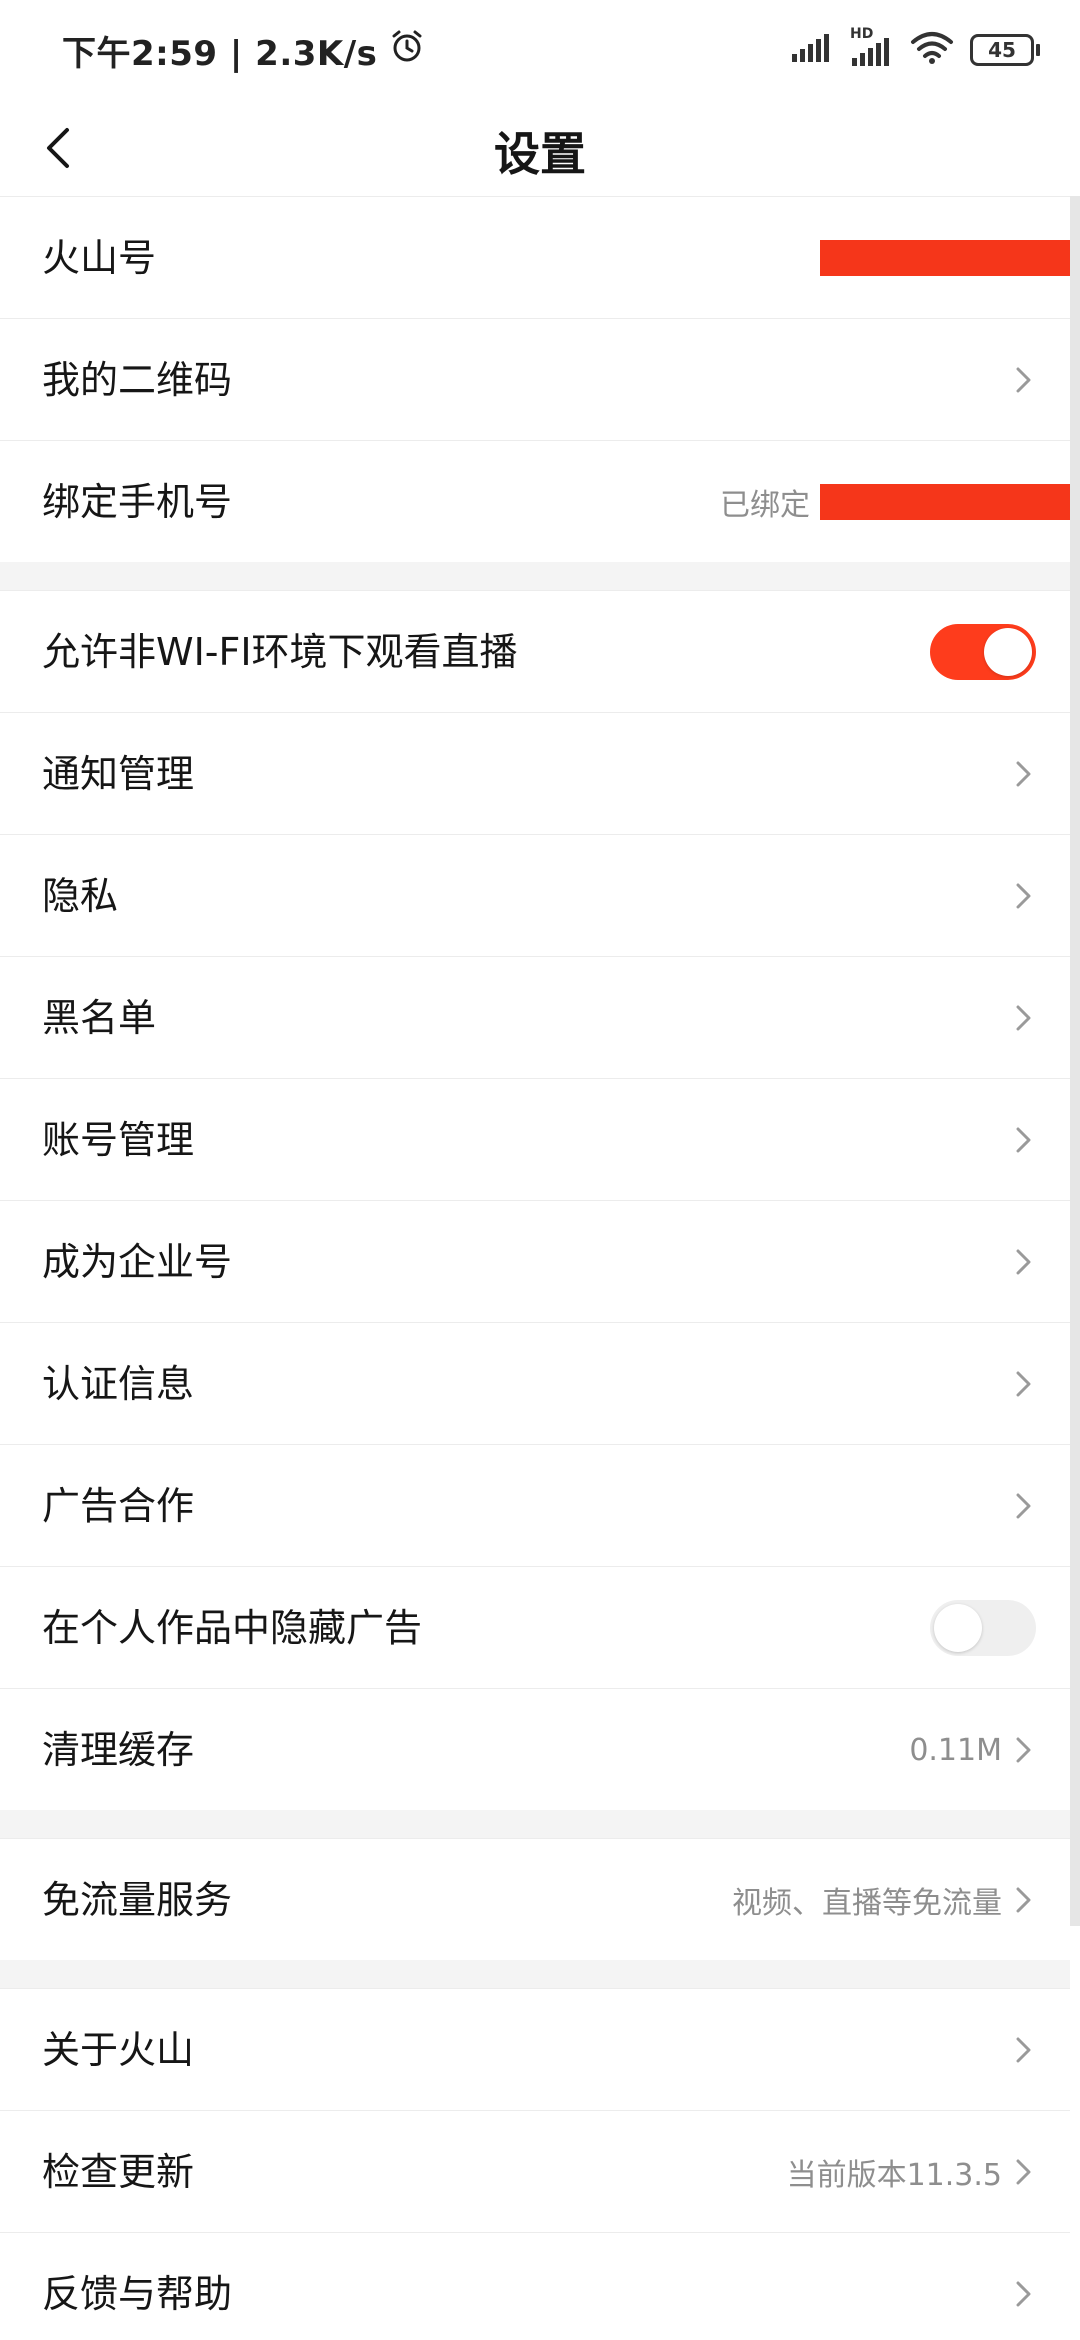 The height and width of the screenshot is (2340, 1080). Describe the element at coordinates (540, 50) in the screenshot. I see `status-bar: 下午2:59 | 2.3K/s HD 45` at that location.